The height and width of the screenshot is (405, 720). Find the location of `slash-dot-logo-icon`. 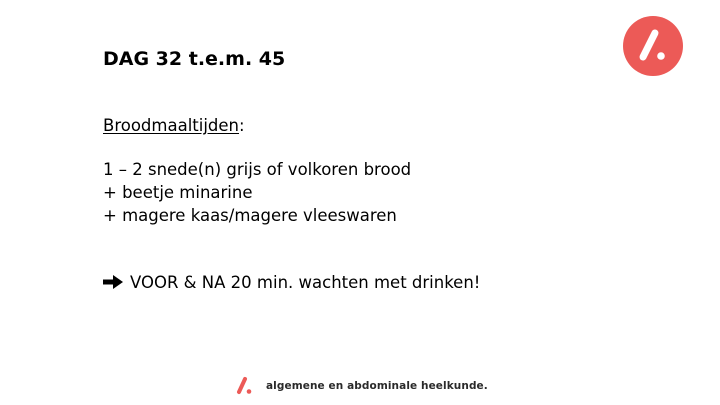

slash-dot-logo-icon is located at coordinates (652, 45).